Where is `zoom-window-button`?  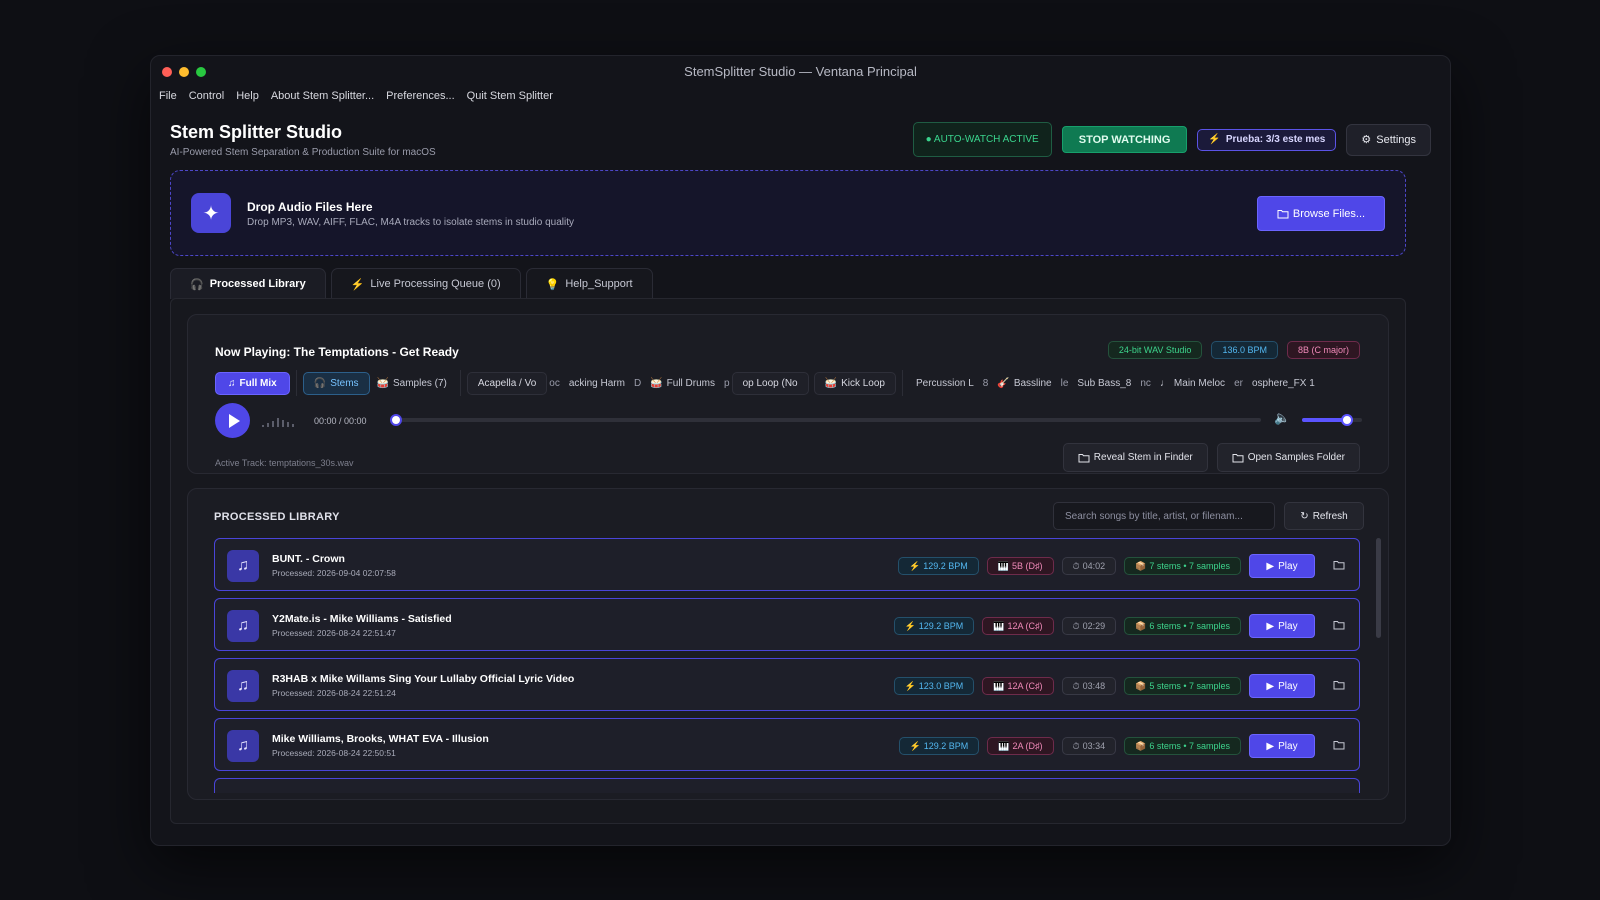 zoom-window-button is located at coordinates (201, 72).